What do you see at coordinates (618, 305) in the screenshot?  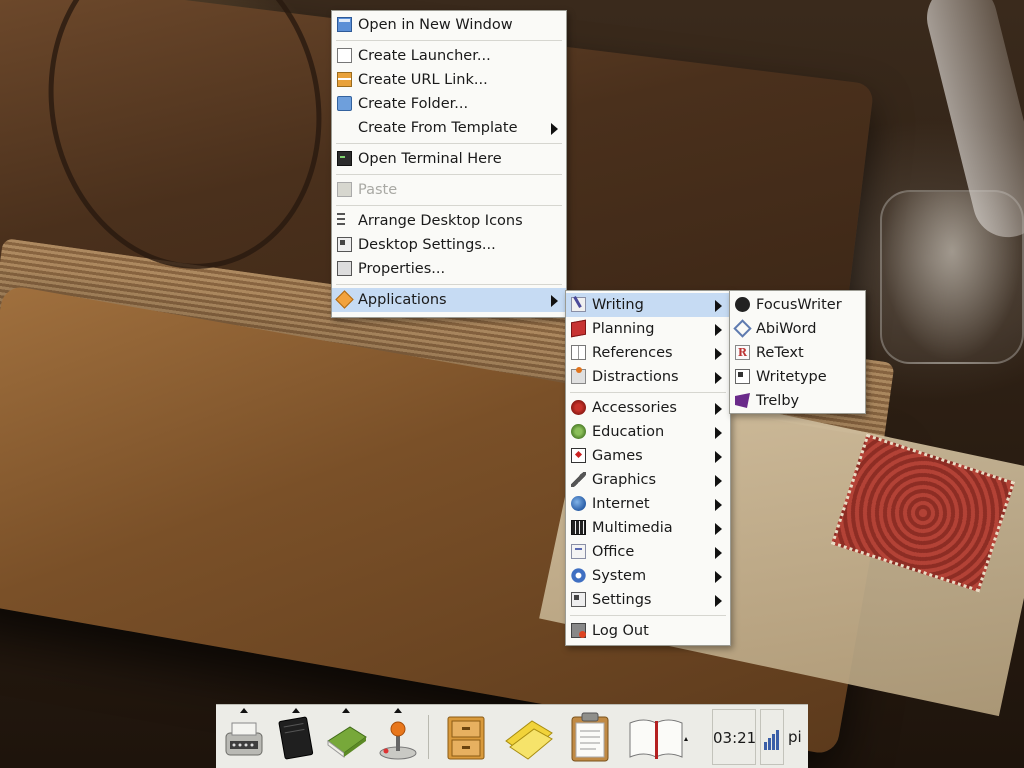 I see `menu-item-label: Writing` at bounding box center [618, 305].